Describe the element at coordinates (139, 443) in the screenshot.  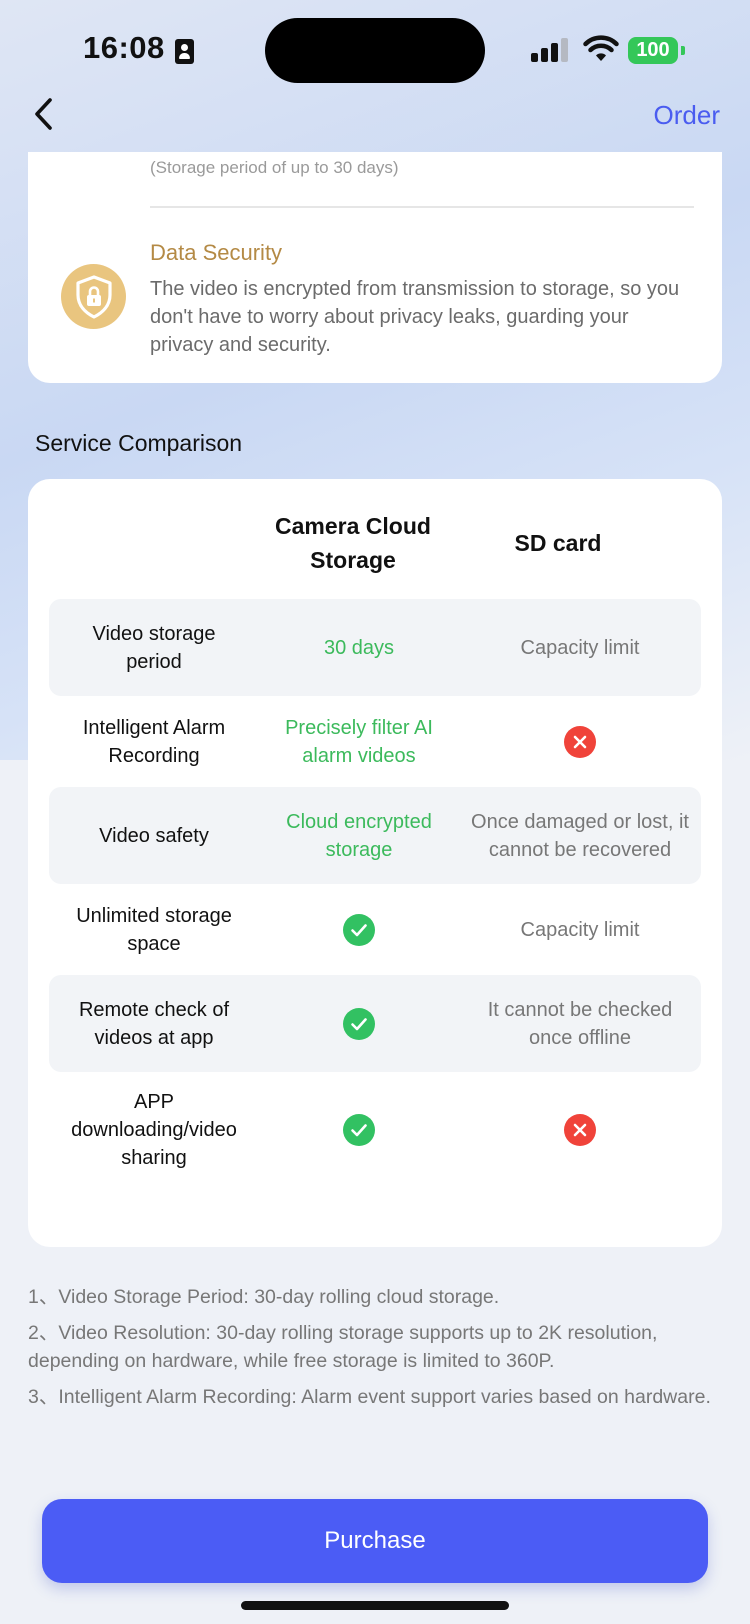
I see `section-title: Service Comparison` at that location.